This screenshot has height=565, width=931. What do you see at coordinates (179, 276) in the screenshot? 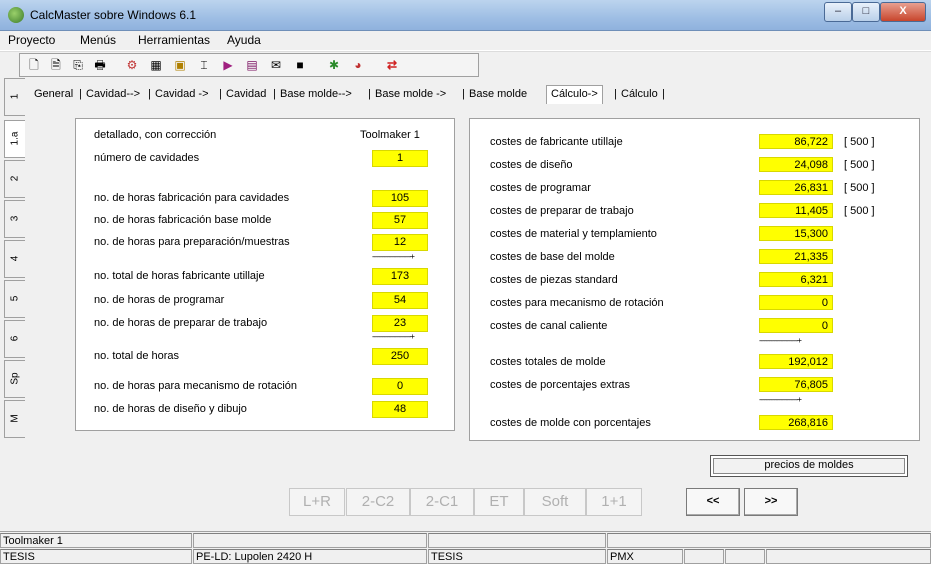
I see `hours-label: no. total de horas fabricante utillaje` at bounding box center [179, 276].